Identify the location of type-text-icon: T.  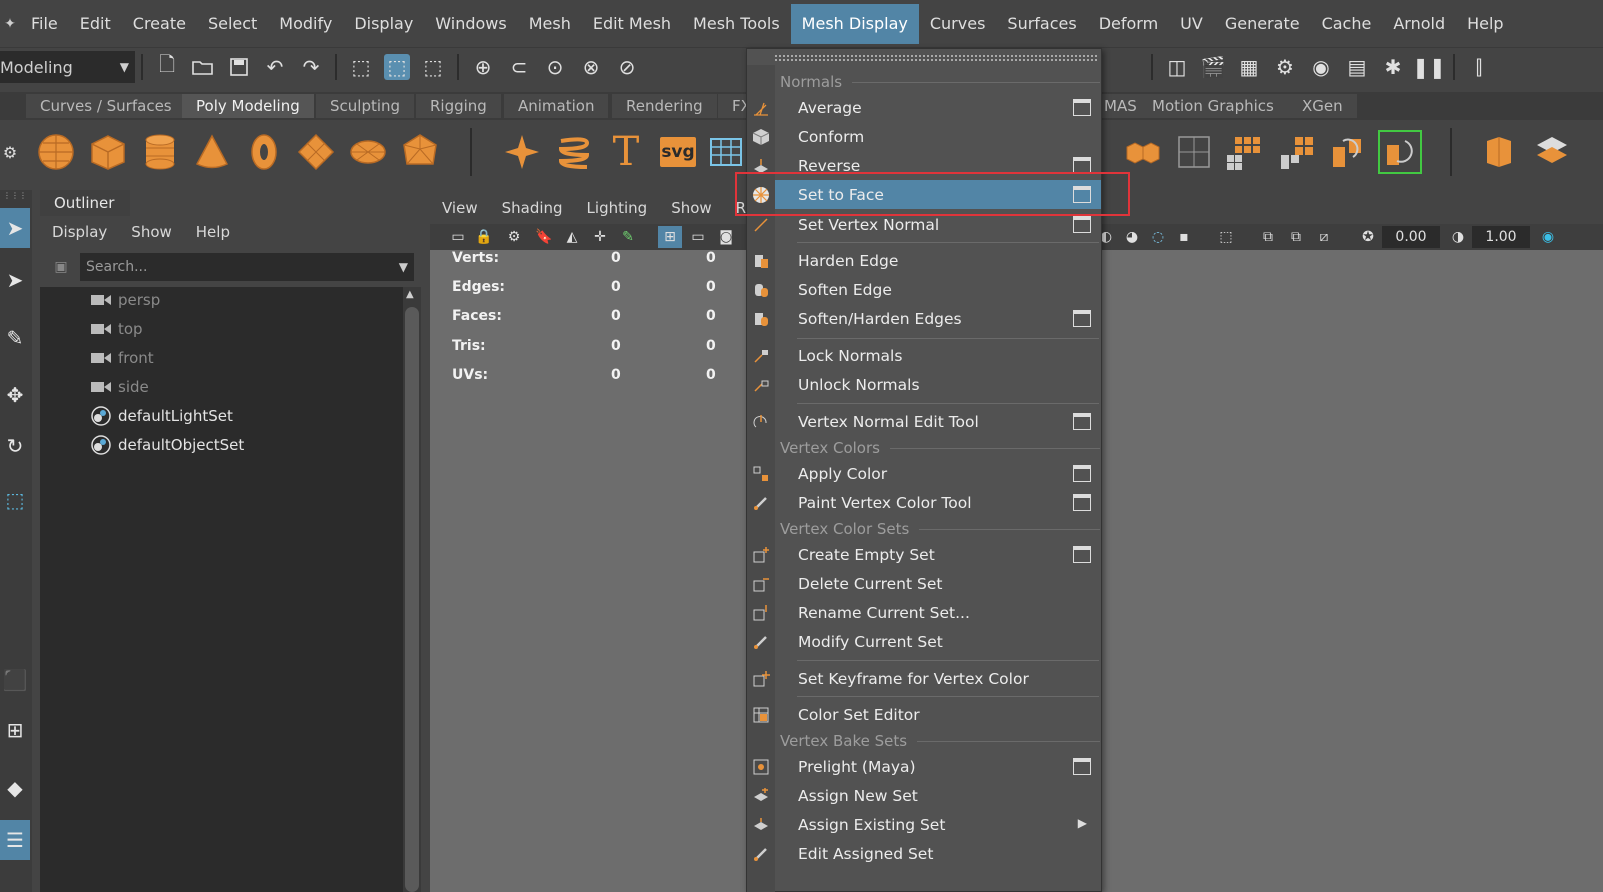
(626, 152).